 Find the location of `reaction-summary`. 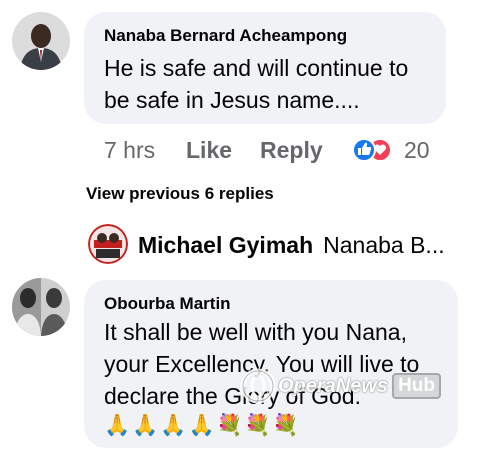

reaction-summary is located at coordinates (373, 150).